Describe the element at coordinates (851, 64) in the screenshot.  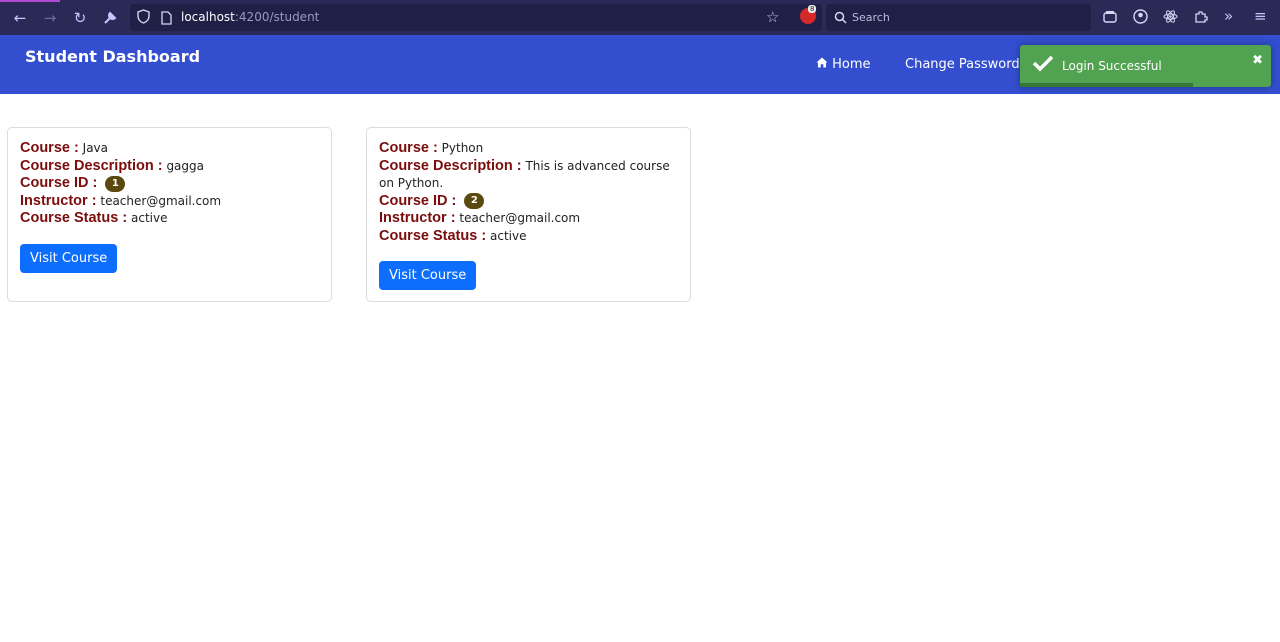
I see `nav-home-label: Home` at that location.